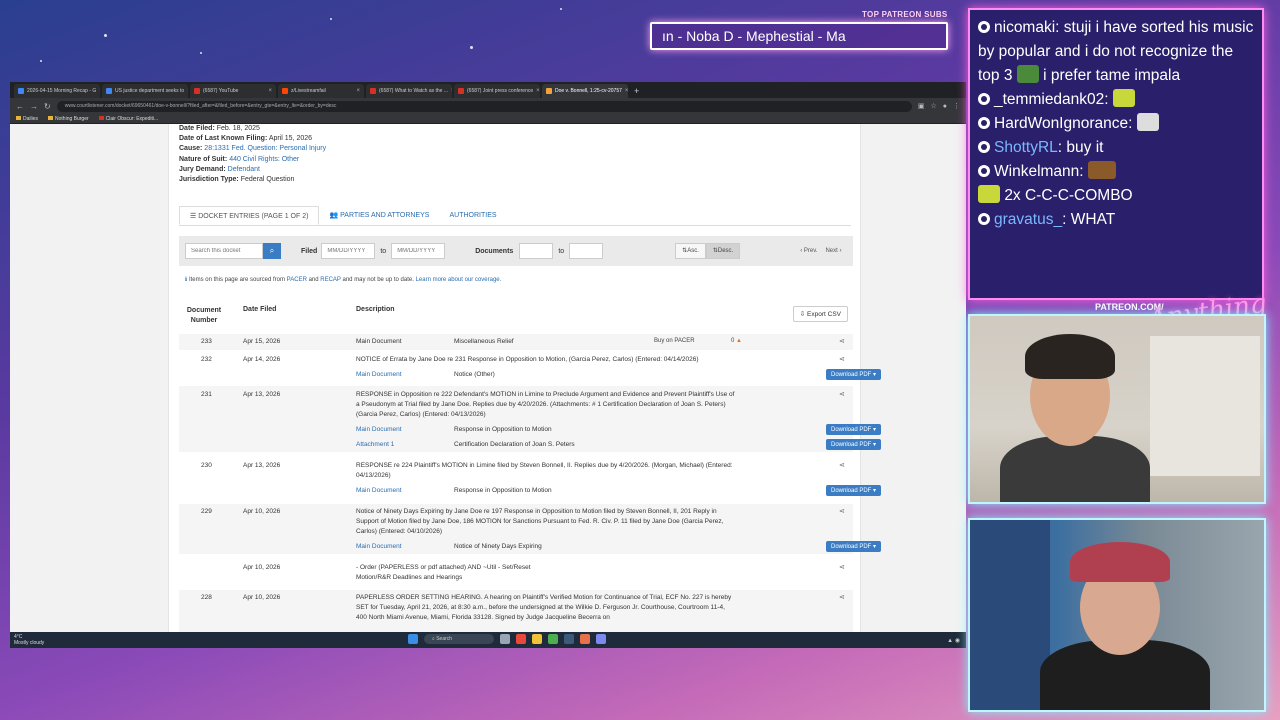 The image size is (1280, 720). I want to click on browser-tab: (6587) What to Watch as the ...×, so click(409, 91).